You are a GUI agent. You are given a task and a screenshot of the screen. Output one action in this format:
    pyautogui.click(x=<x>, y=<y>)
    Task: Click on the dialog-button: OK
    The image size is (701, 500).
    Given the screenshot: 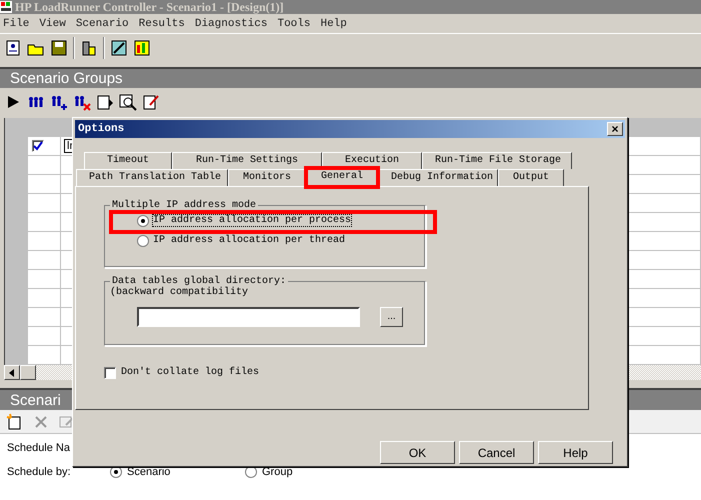 What is the action you would take?
    pyautogui.click(x=417, y=452)
    